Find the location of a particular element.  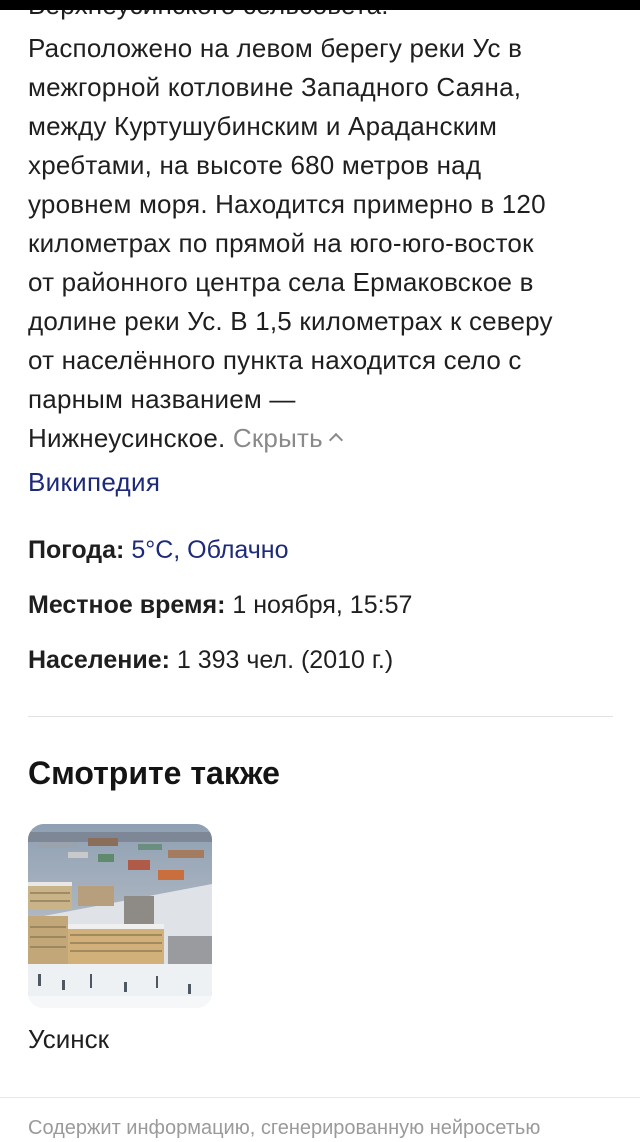

description-line: уровнем моря. Находится примерно в 120 is located at coordinates (287, 204).